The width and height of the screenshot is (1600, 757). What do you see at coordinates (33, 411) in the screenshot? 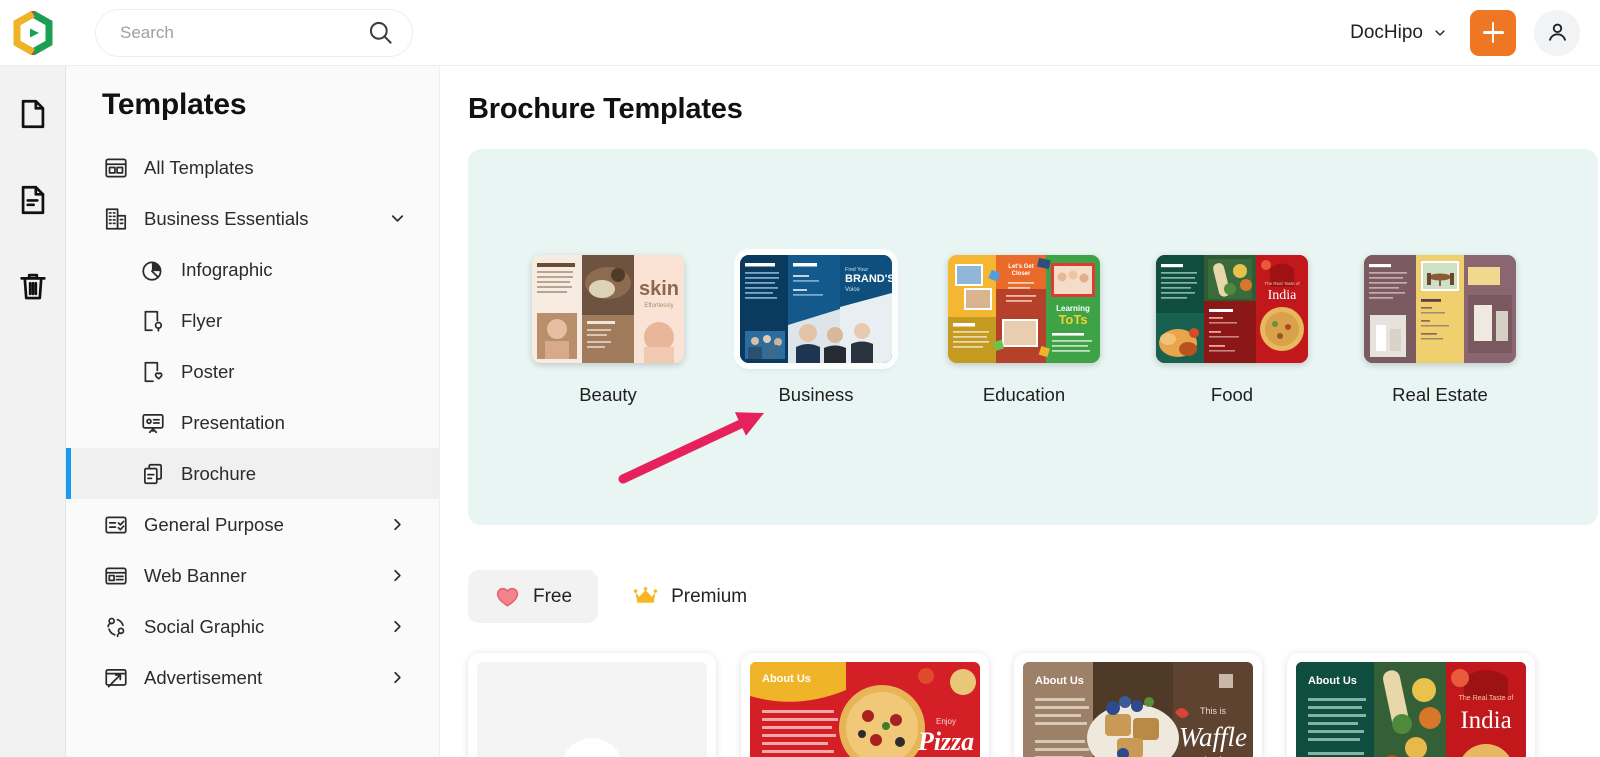
I see `icon-rail` at bounding box center [33, 411].